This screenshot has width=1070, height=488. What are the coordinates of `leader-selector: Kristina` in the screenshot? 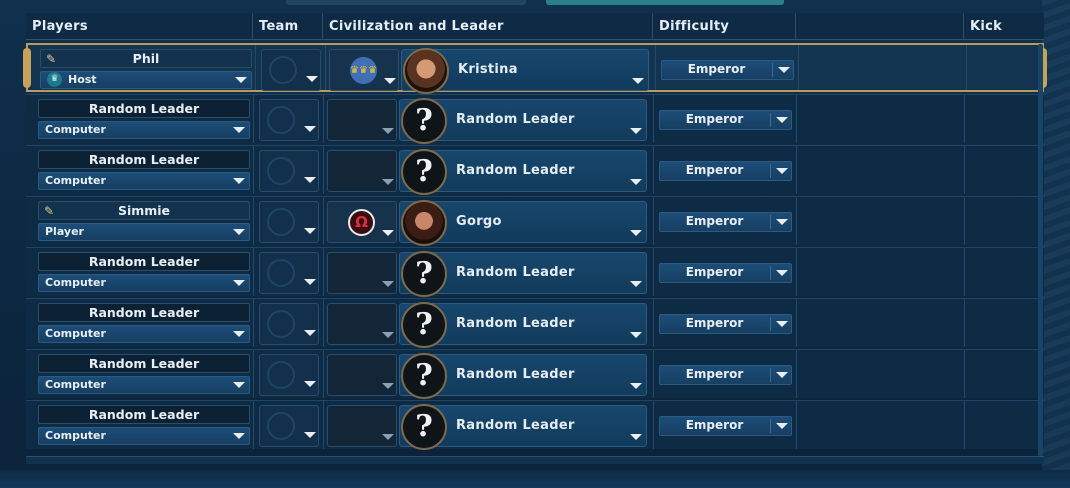 It's located at (525, 71).